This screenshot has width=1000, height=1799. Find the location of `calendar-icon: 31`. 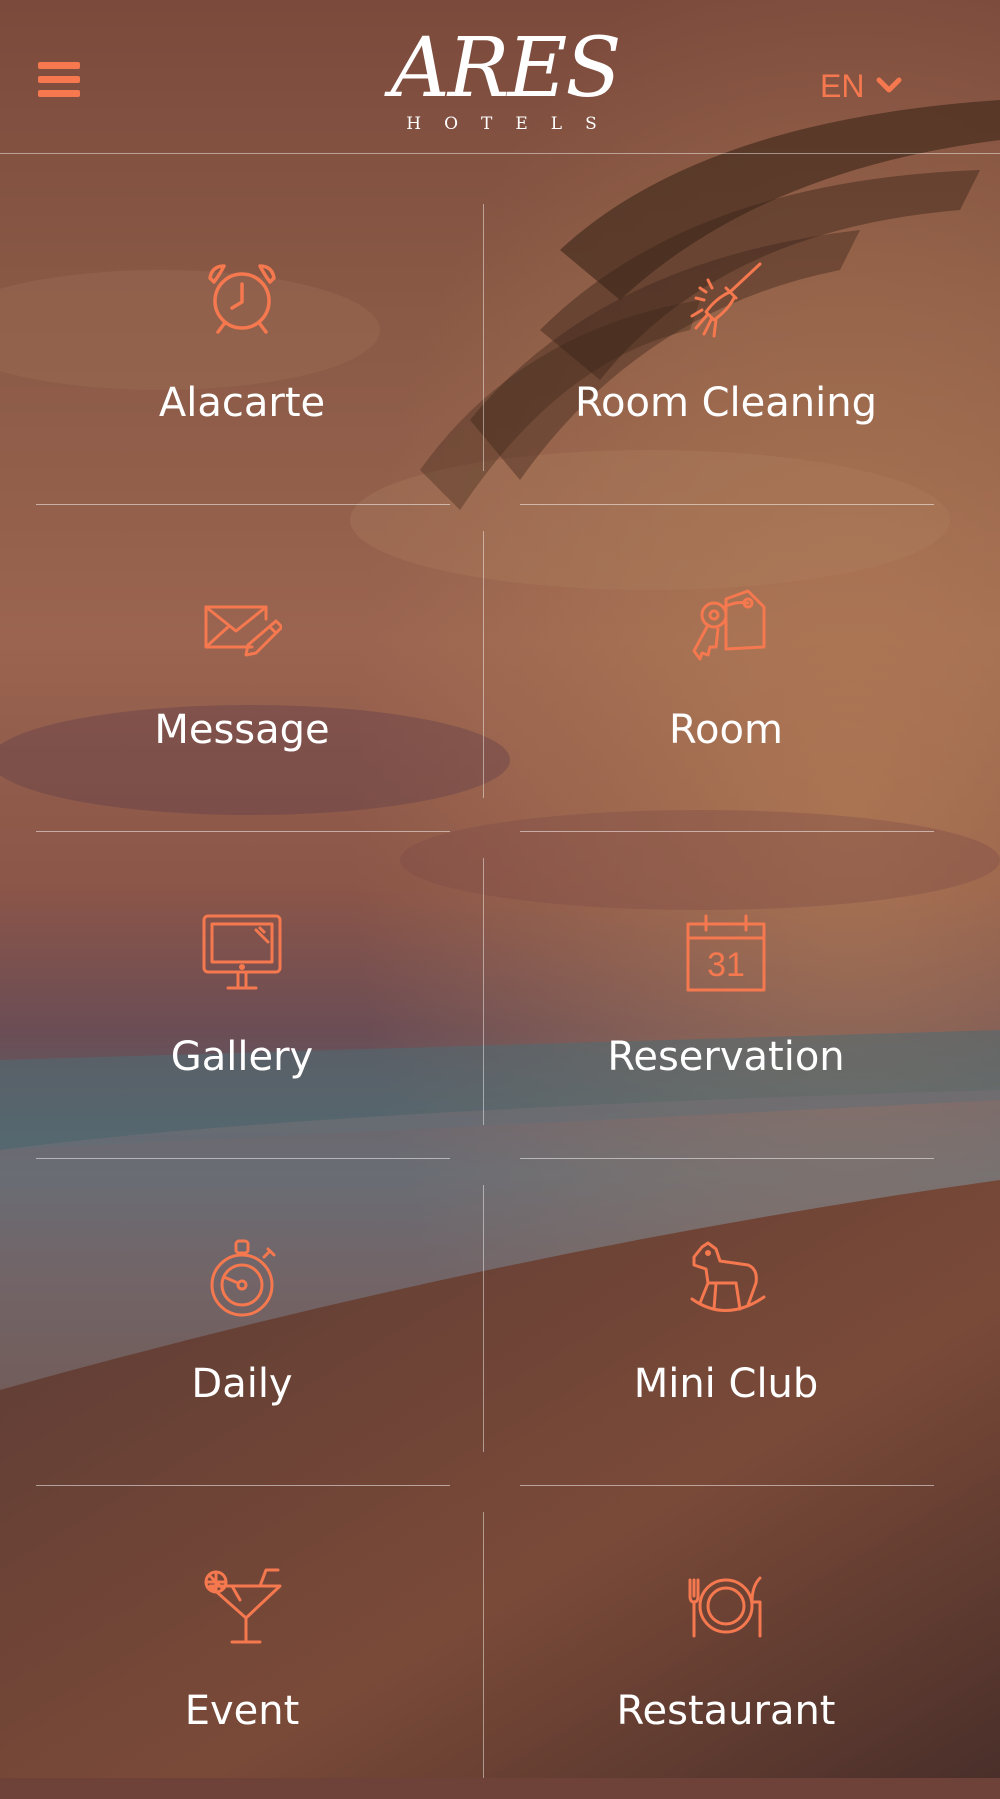

calendar-icon: 31 is located at coordinates (726, 953).